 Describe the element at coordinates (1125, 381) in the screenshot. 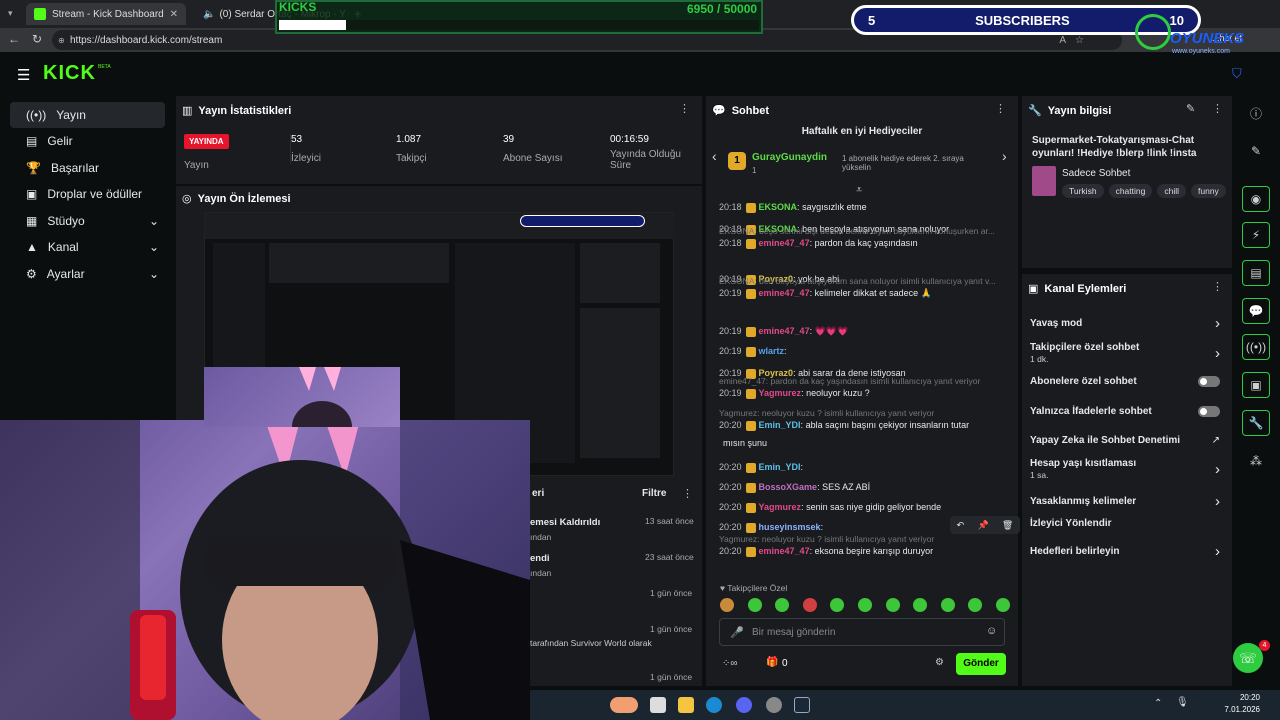

I see `channel-action-row: Abonelere özel sohbet` at that location.